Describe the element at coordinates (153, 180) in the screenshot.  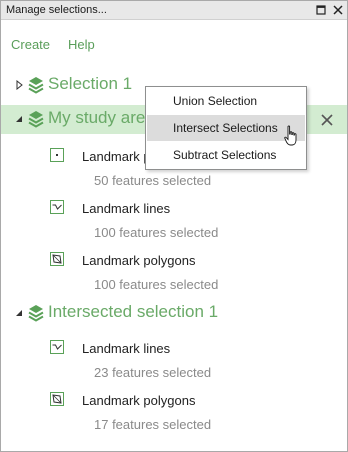
I see `layer-feature-count: 50 features selected` at that location.